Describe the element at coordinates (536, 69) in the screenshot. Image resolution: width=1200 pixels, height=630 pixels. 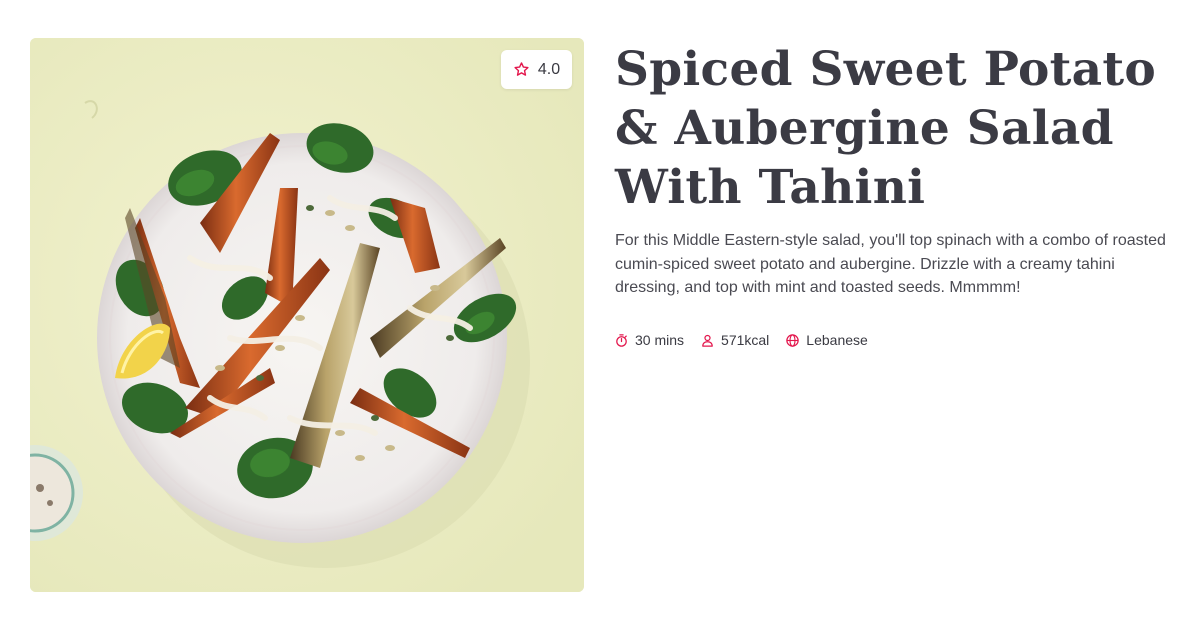
I see `rating-badge: 4.0` at that location.